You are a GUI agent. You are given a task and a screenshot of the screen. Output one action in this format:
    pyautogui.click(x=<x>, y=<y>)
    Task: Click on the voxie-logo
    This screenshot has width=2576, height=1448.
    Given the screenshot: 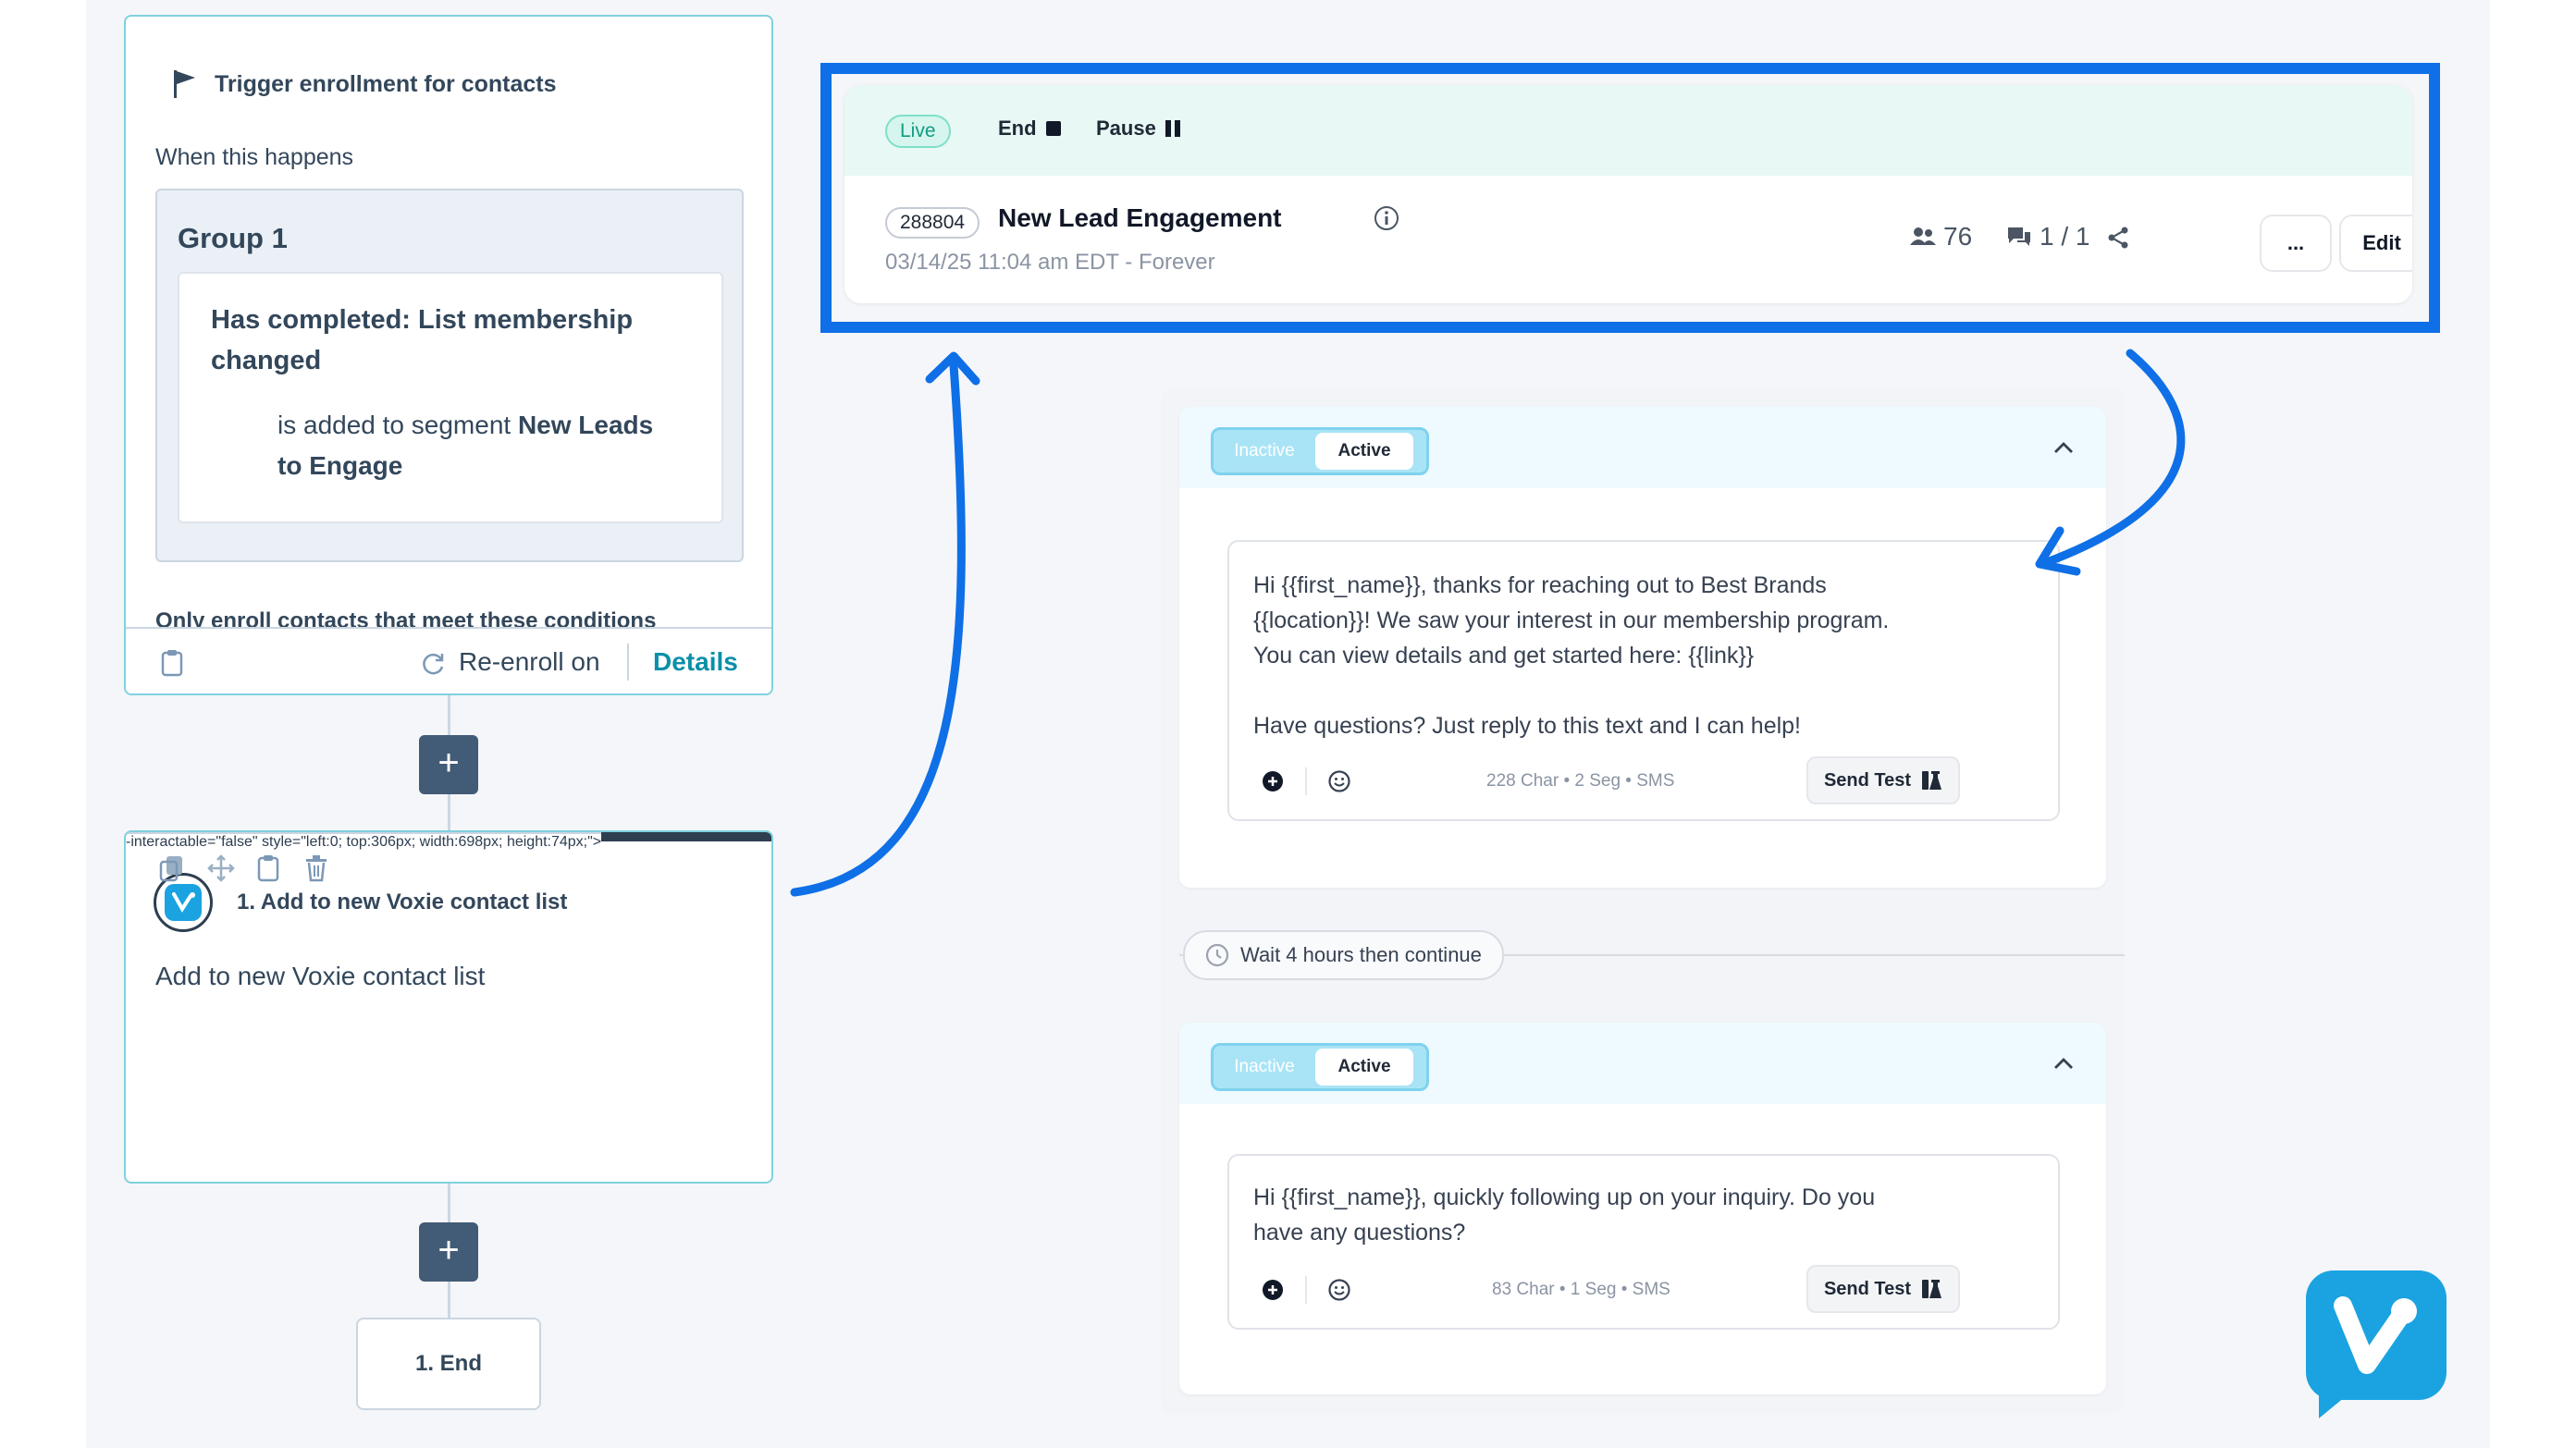 What is the action you would take?
    pyautogui.click(x=2376, y=1345)
    